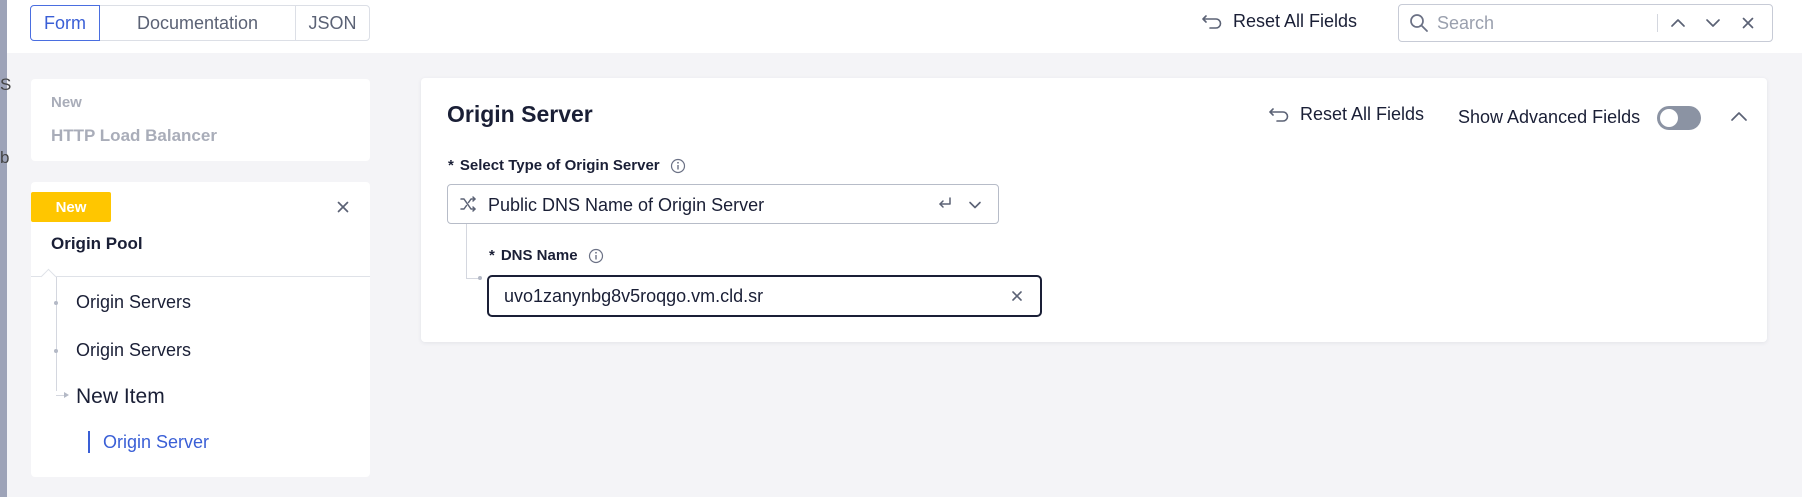 The image size is (1802, 497). I want to click on field-connector-dot, so click(480, 278).